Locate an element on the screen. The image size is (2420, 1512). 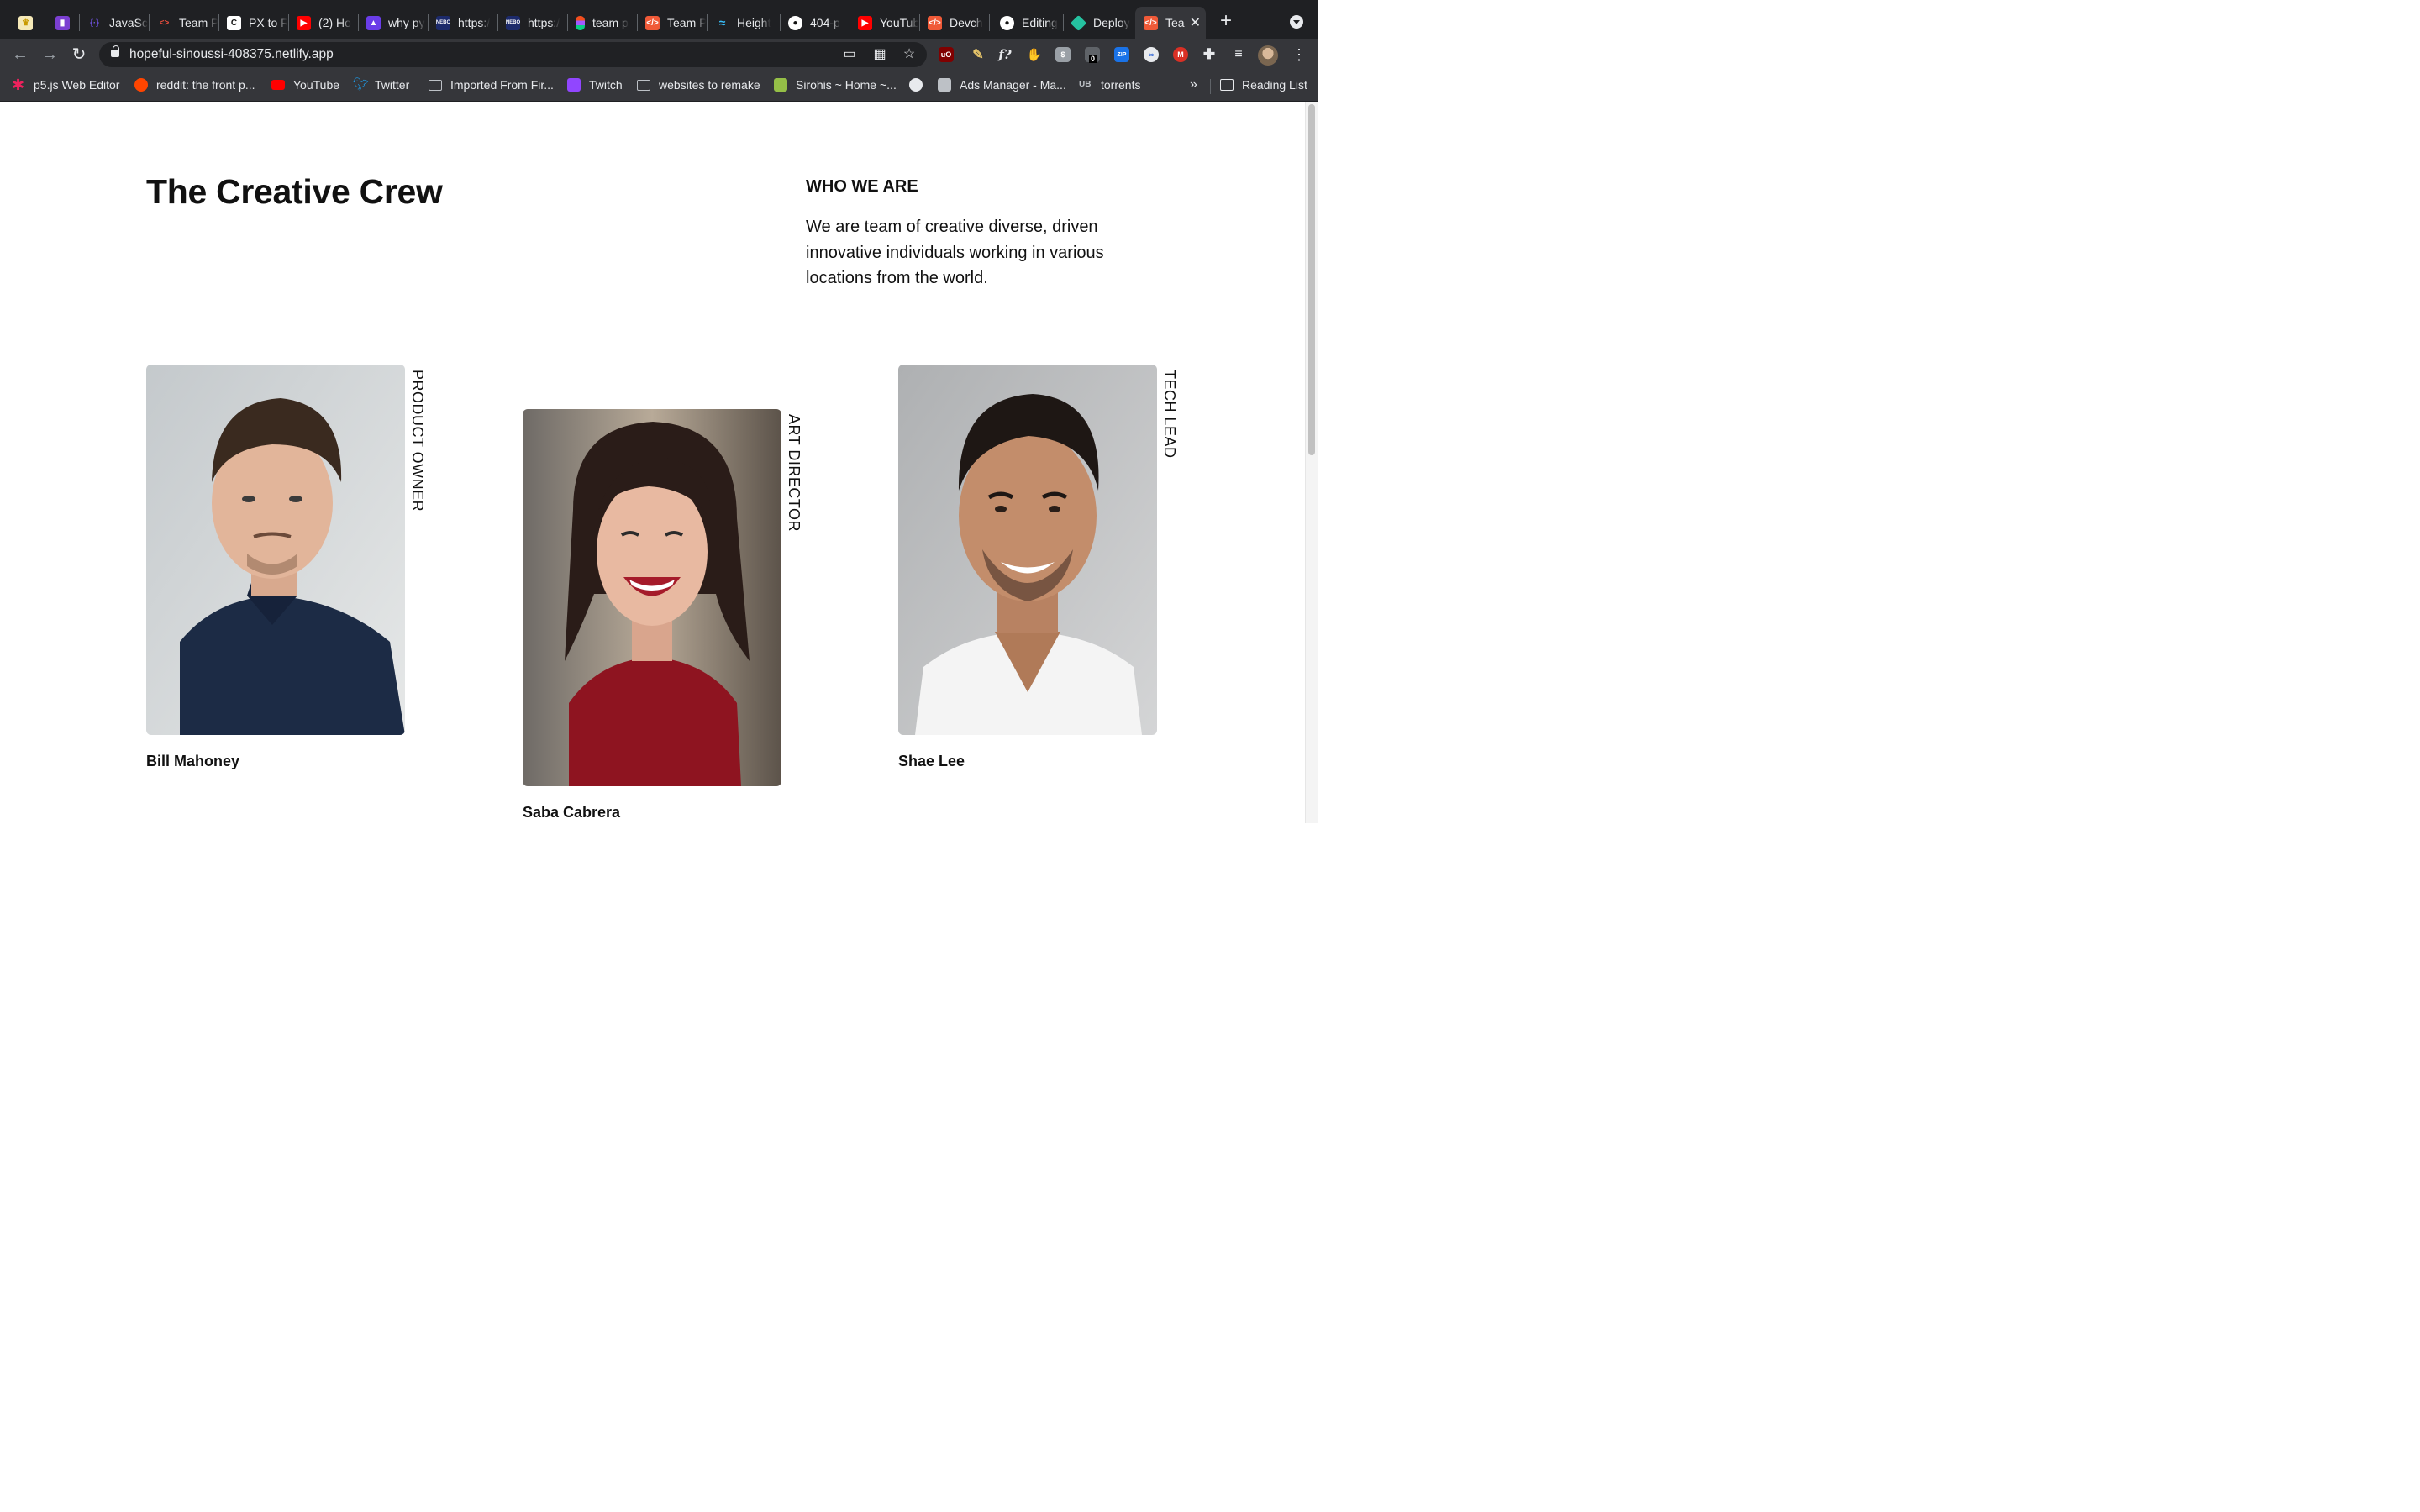
tab-deploy: Deploy is located at coordinates (1097, 23).